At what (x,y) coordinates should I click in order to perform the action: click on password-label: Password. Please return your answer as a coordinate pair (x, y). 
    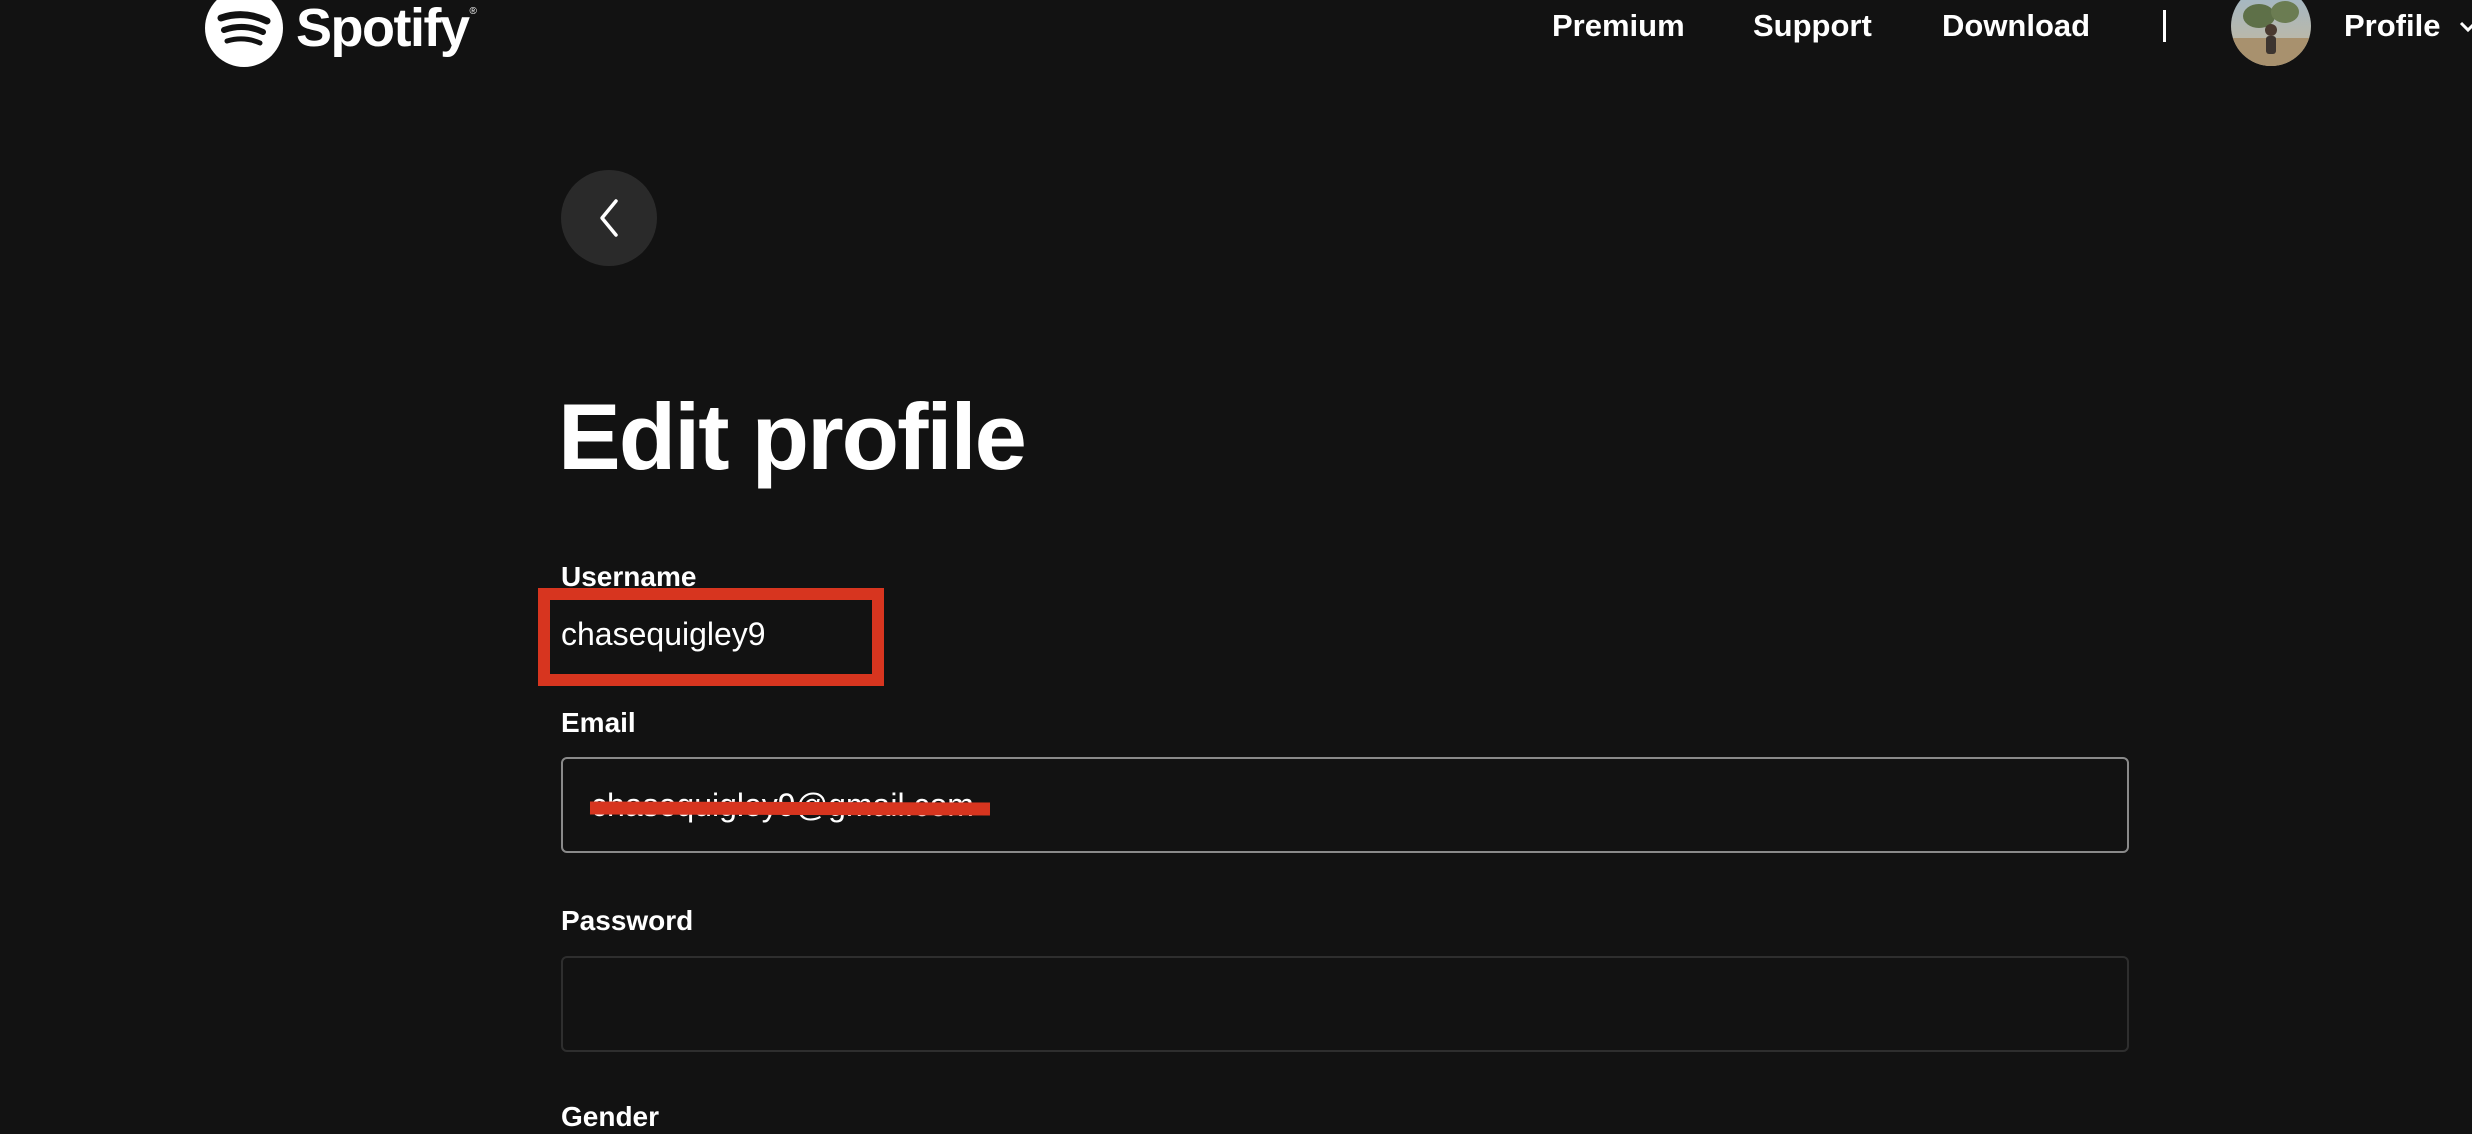
    Looking at the image, I should click on (627, 920).